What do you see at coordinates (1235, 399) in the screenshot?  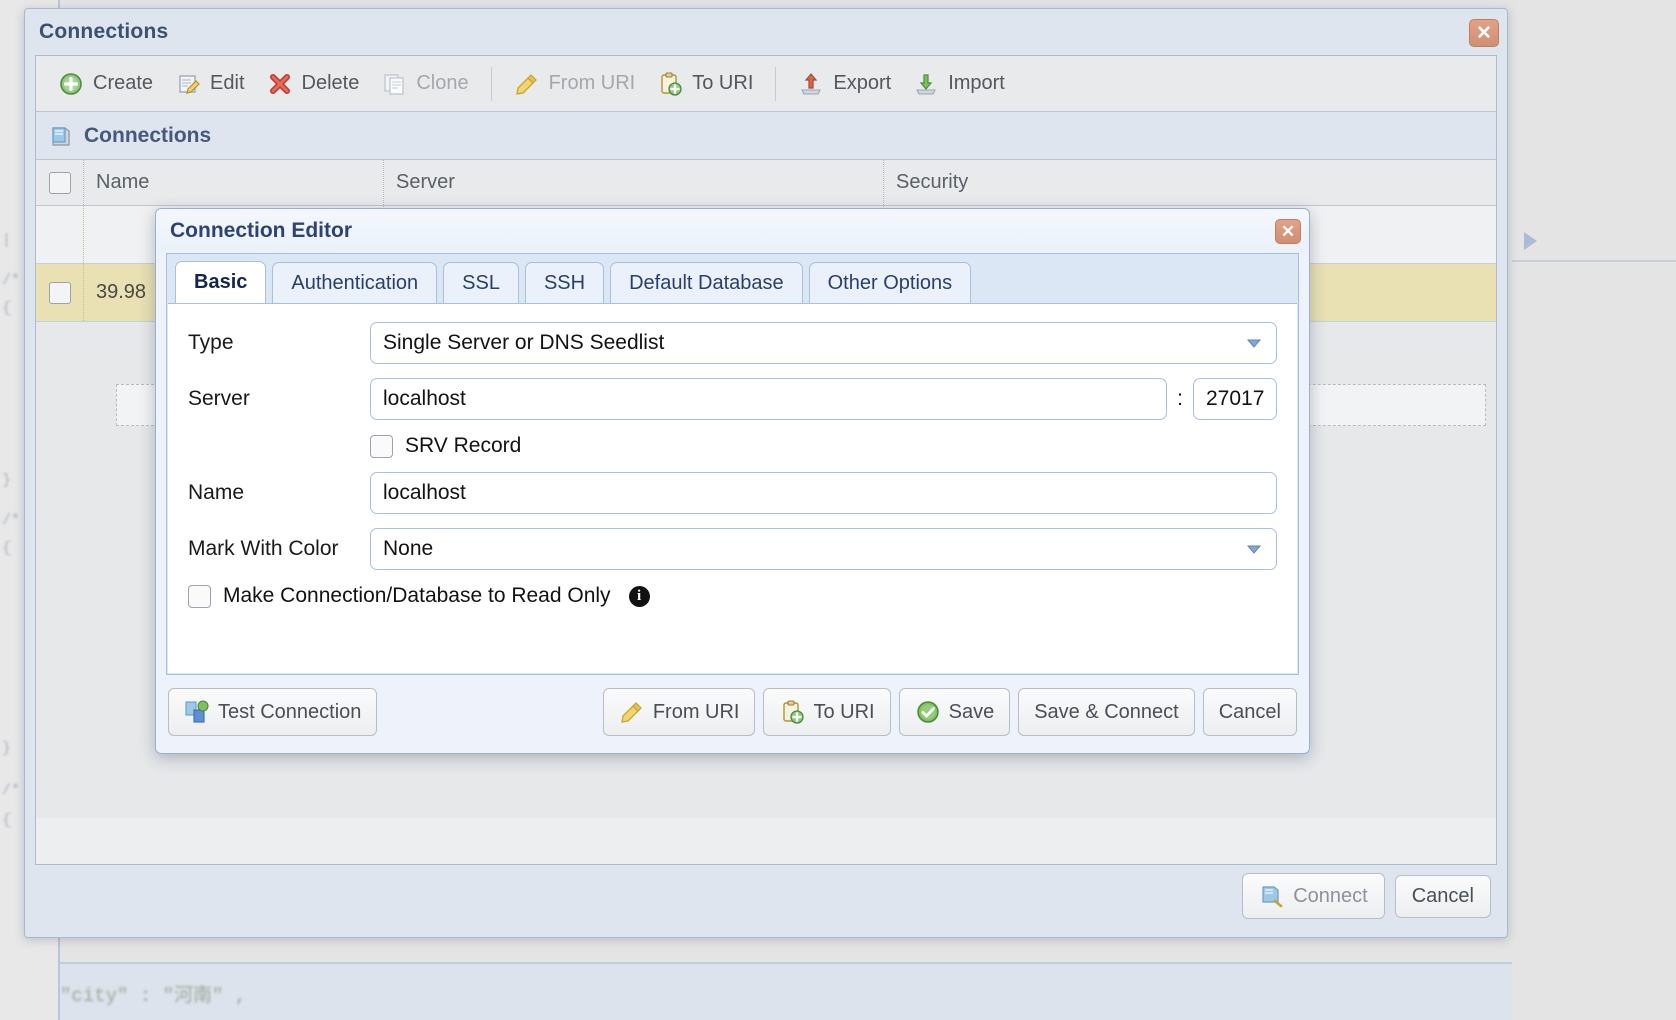 I see `port-input` at bounding box center [1235, 399].